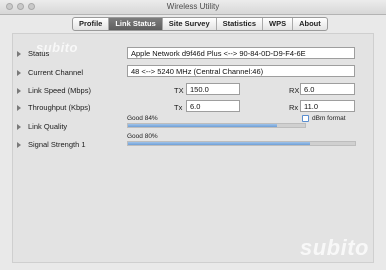 This screenshot has height=270, width=386. What do you see at coordinates (329, 118) in the screenshot?
I see `dbm-format-label: dBm format` at bounding box center [329, 118].